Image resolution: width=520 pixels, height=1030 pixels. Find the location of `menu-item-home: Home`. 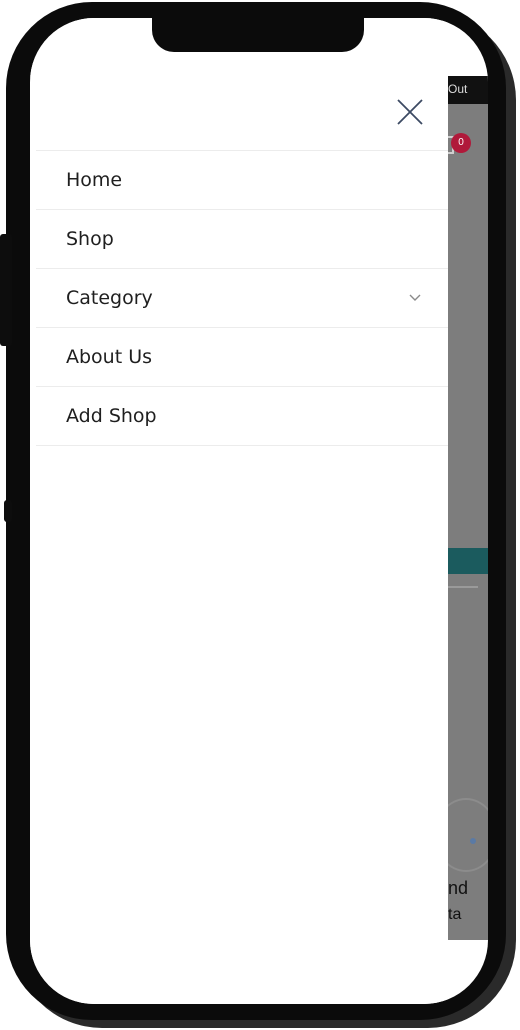

menu-item-home: Home is located at coordinates (242, 180).